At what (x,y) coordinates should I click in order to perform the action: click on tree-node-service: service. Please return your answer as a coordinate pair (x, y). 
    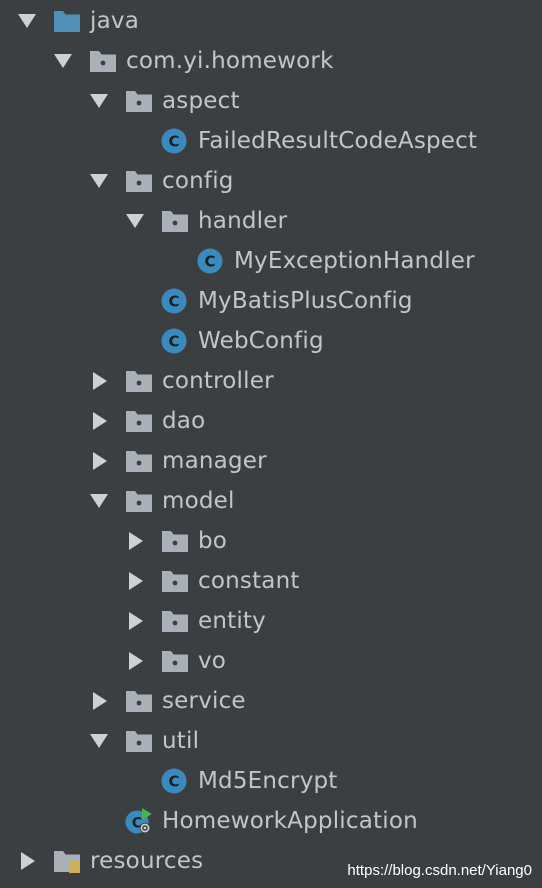
    Looking at the image, I should click on (271, 701).